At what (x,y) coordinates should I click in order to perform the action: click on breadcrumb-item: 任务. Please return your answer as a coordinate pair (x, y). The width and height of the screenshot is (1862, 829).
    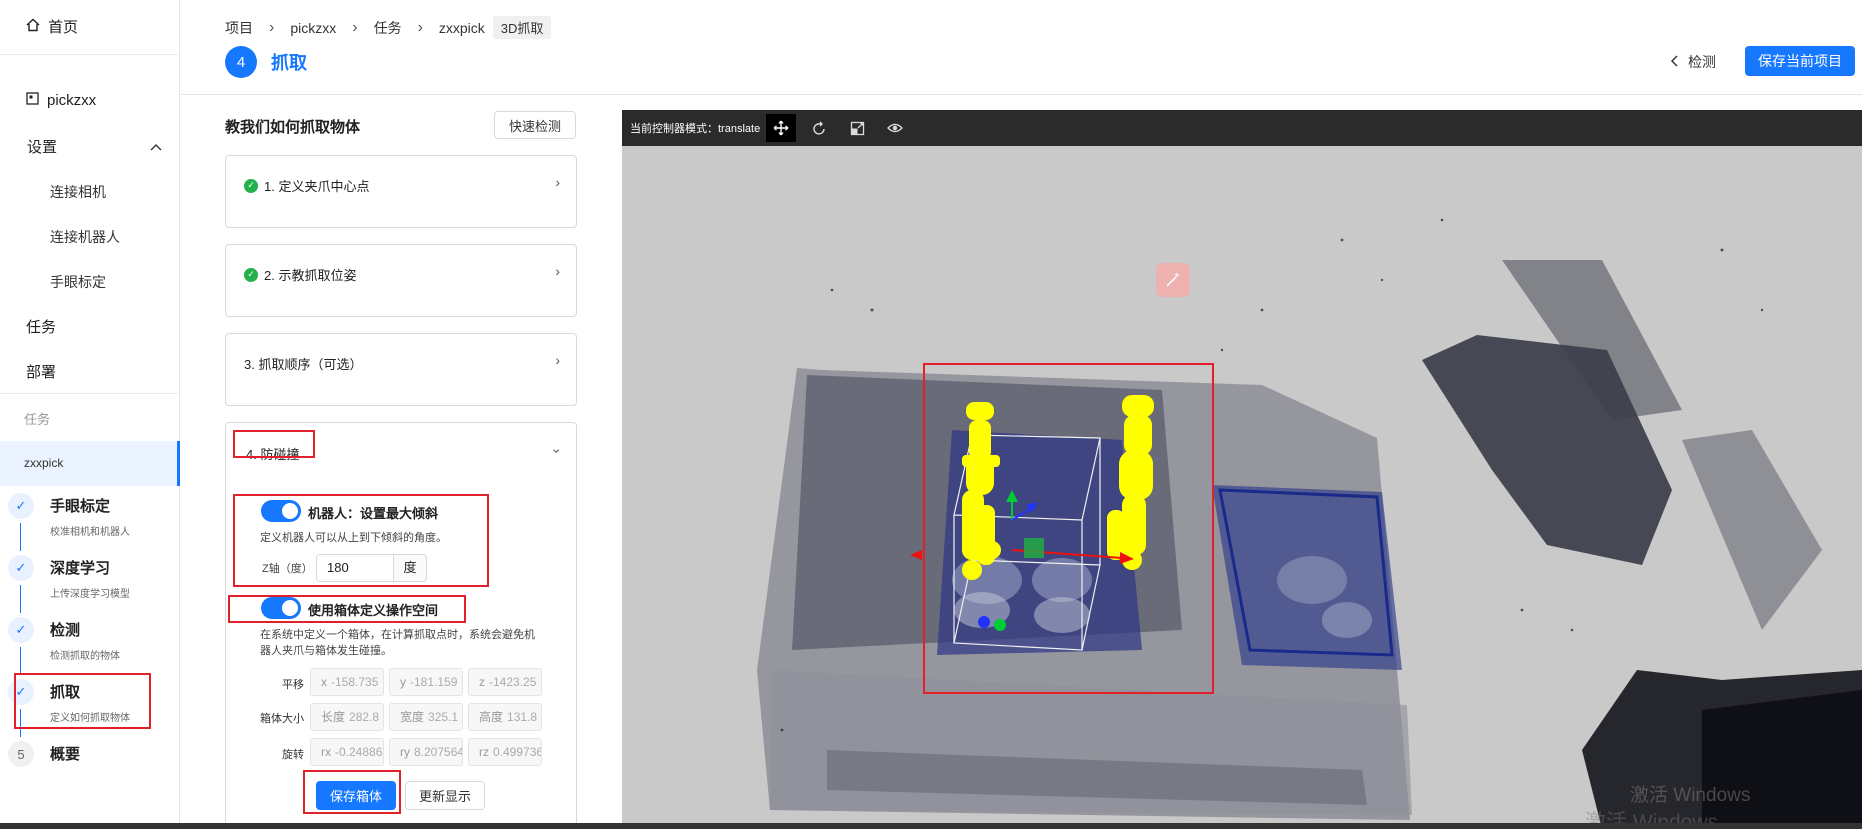
    Looking at the image, I should click on (388, 28).